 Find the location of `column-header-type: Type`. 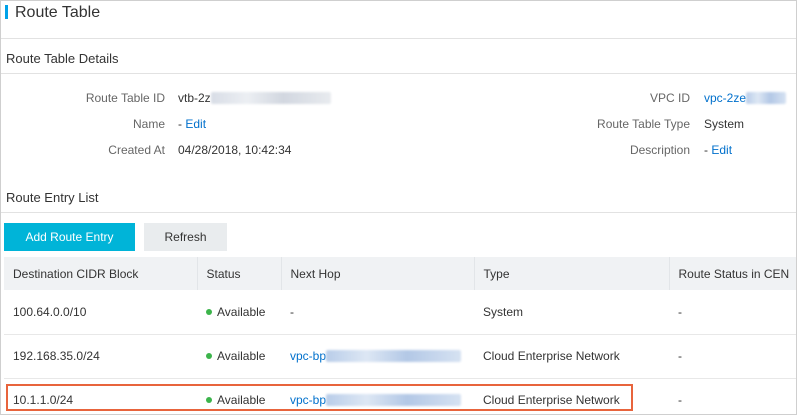

column-header-type: Type is located at coordinates (572, 273).